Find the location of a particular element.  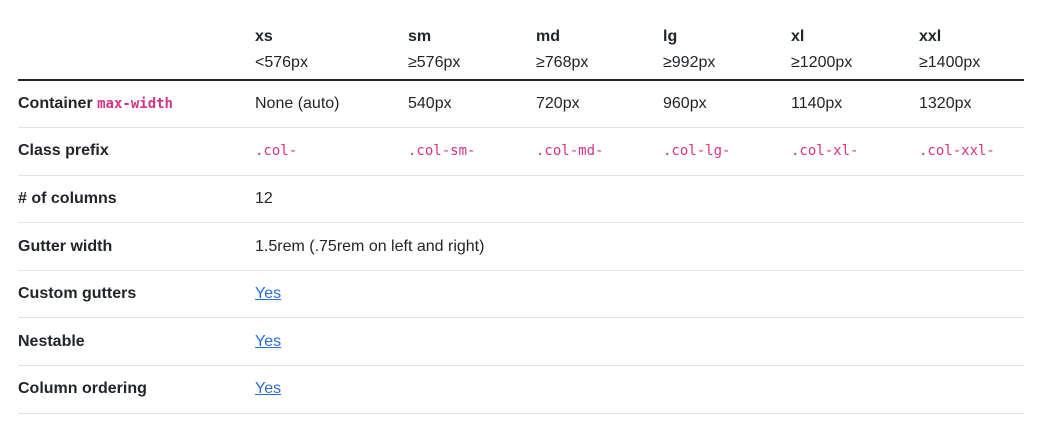

table-row-nestable: Nestable Yes is located at coordinates (521, 342).